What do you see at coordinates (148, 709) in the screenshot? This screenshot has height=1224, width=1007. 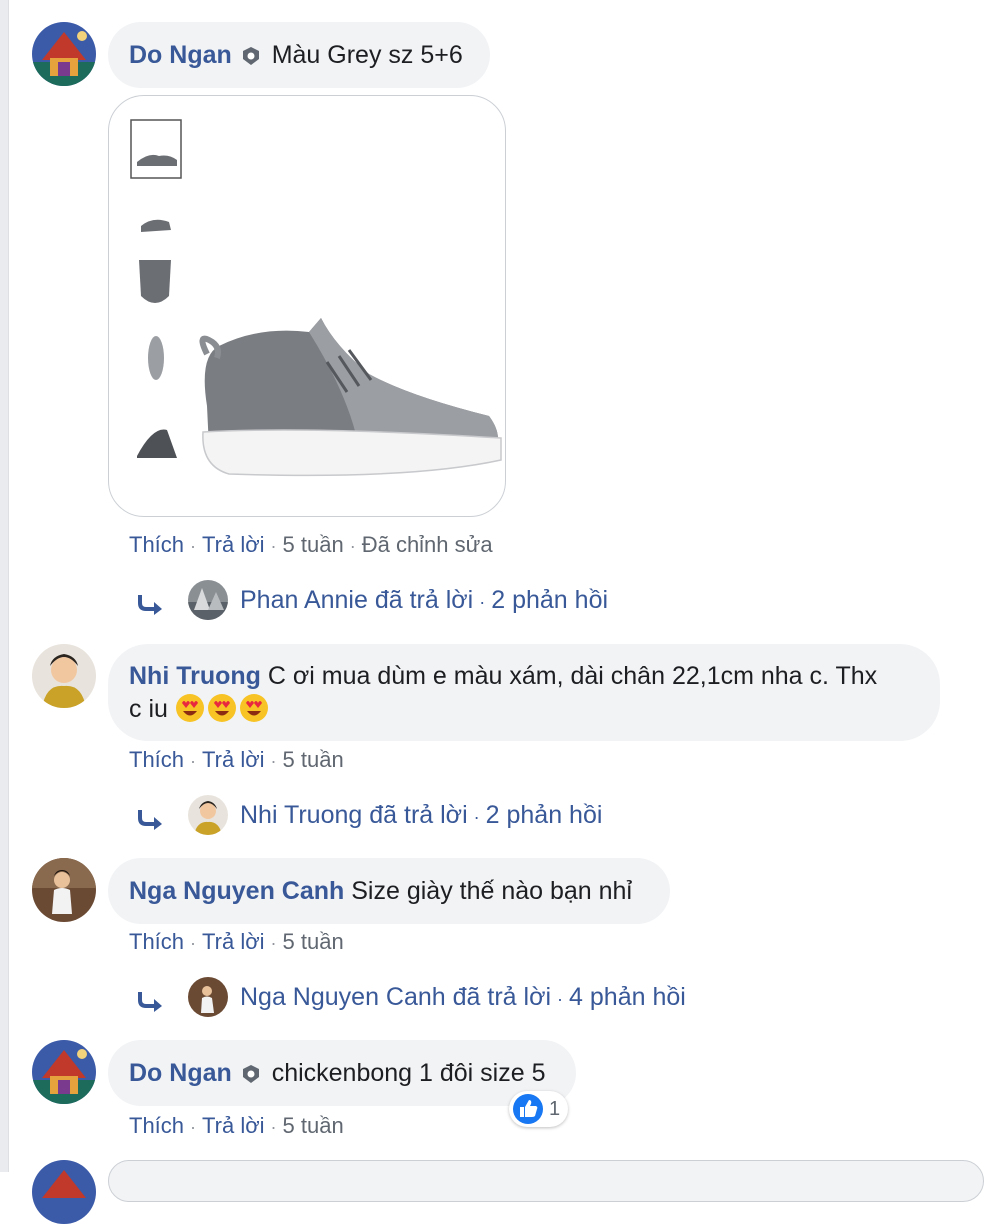 I see `comment-text-line2: c iu` at bounding box center [148, 709].